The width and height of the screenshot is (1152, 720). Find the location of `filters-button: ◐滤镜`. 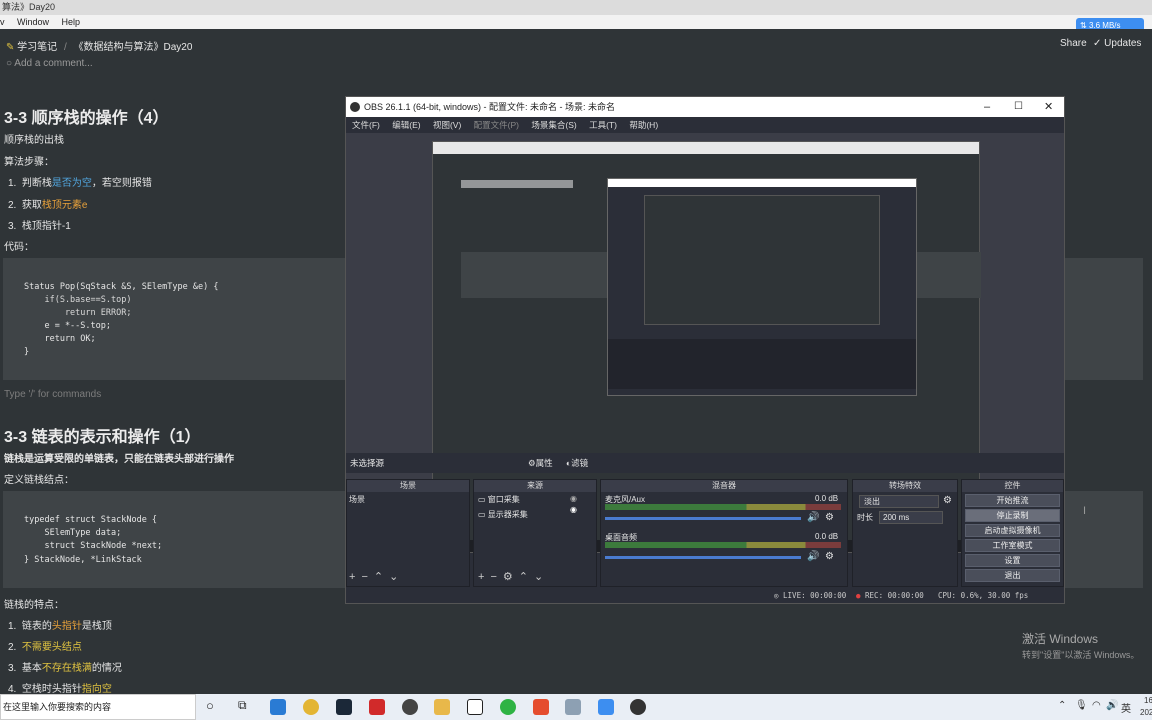

filters-button: ◐滤镜 is located at coordinates (577, 463).